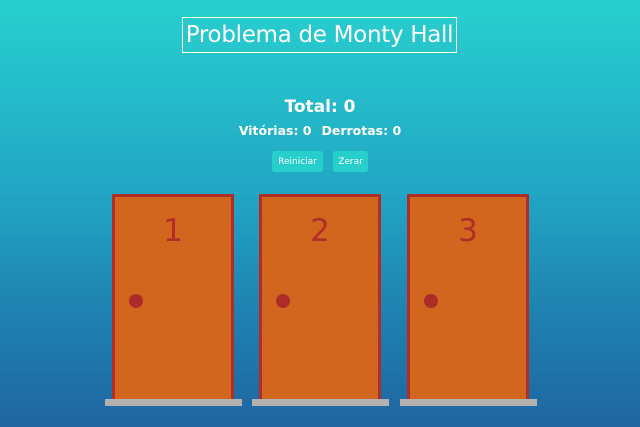  What do you see at coordinates (350, 161) in the screenshot?
I see `reset-button: Zerar` at bounding box center [350, 161].